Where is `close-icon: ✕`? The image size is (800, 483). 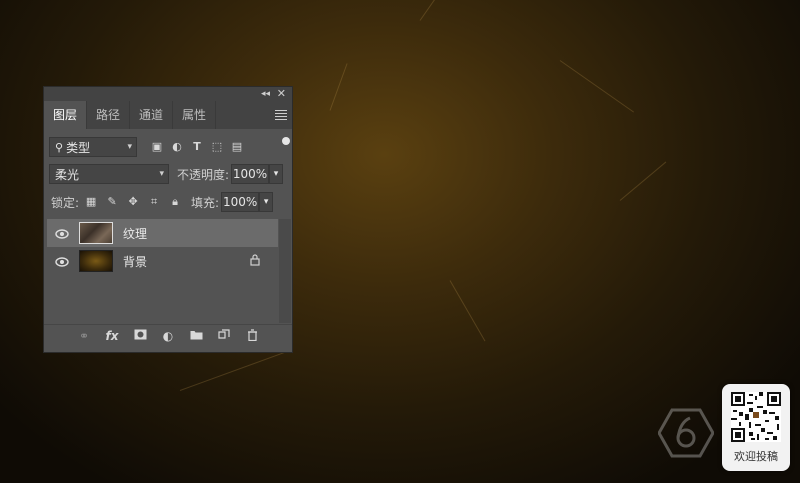
close-icon: ✕ is located at coordinates (281, 94).